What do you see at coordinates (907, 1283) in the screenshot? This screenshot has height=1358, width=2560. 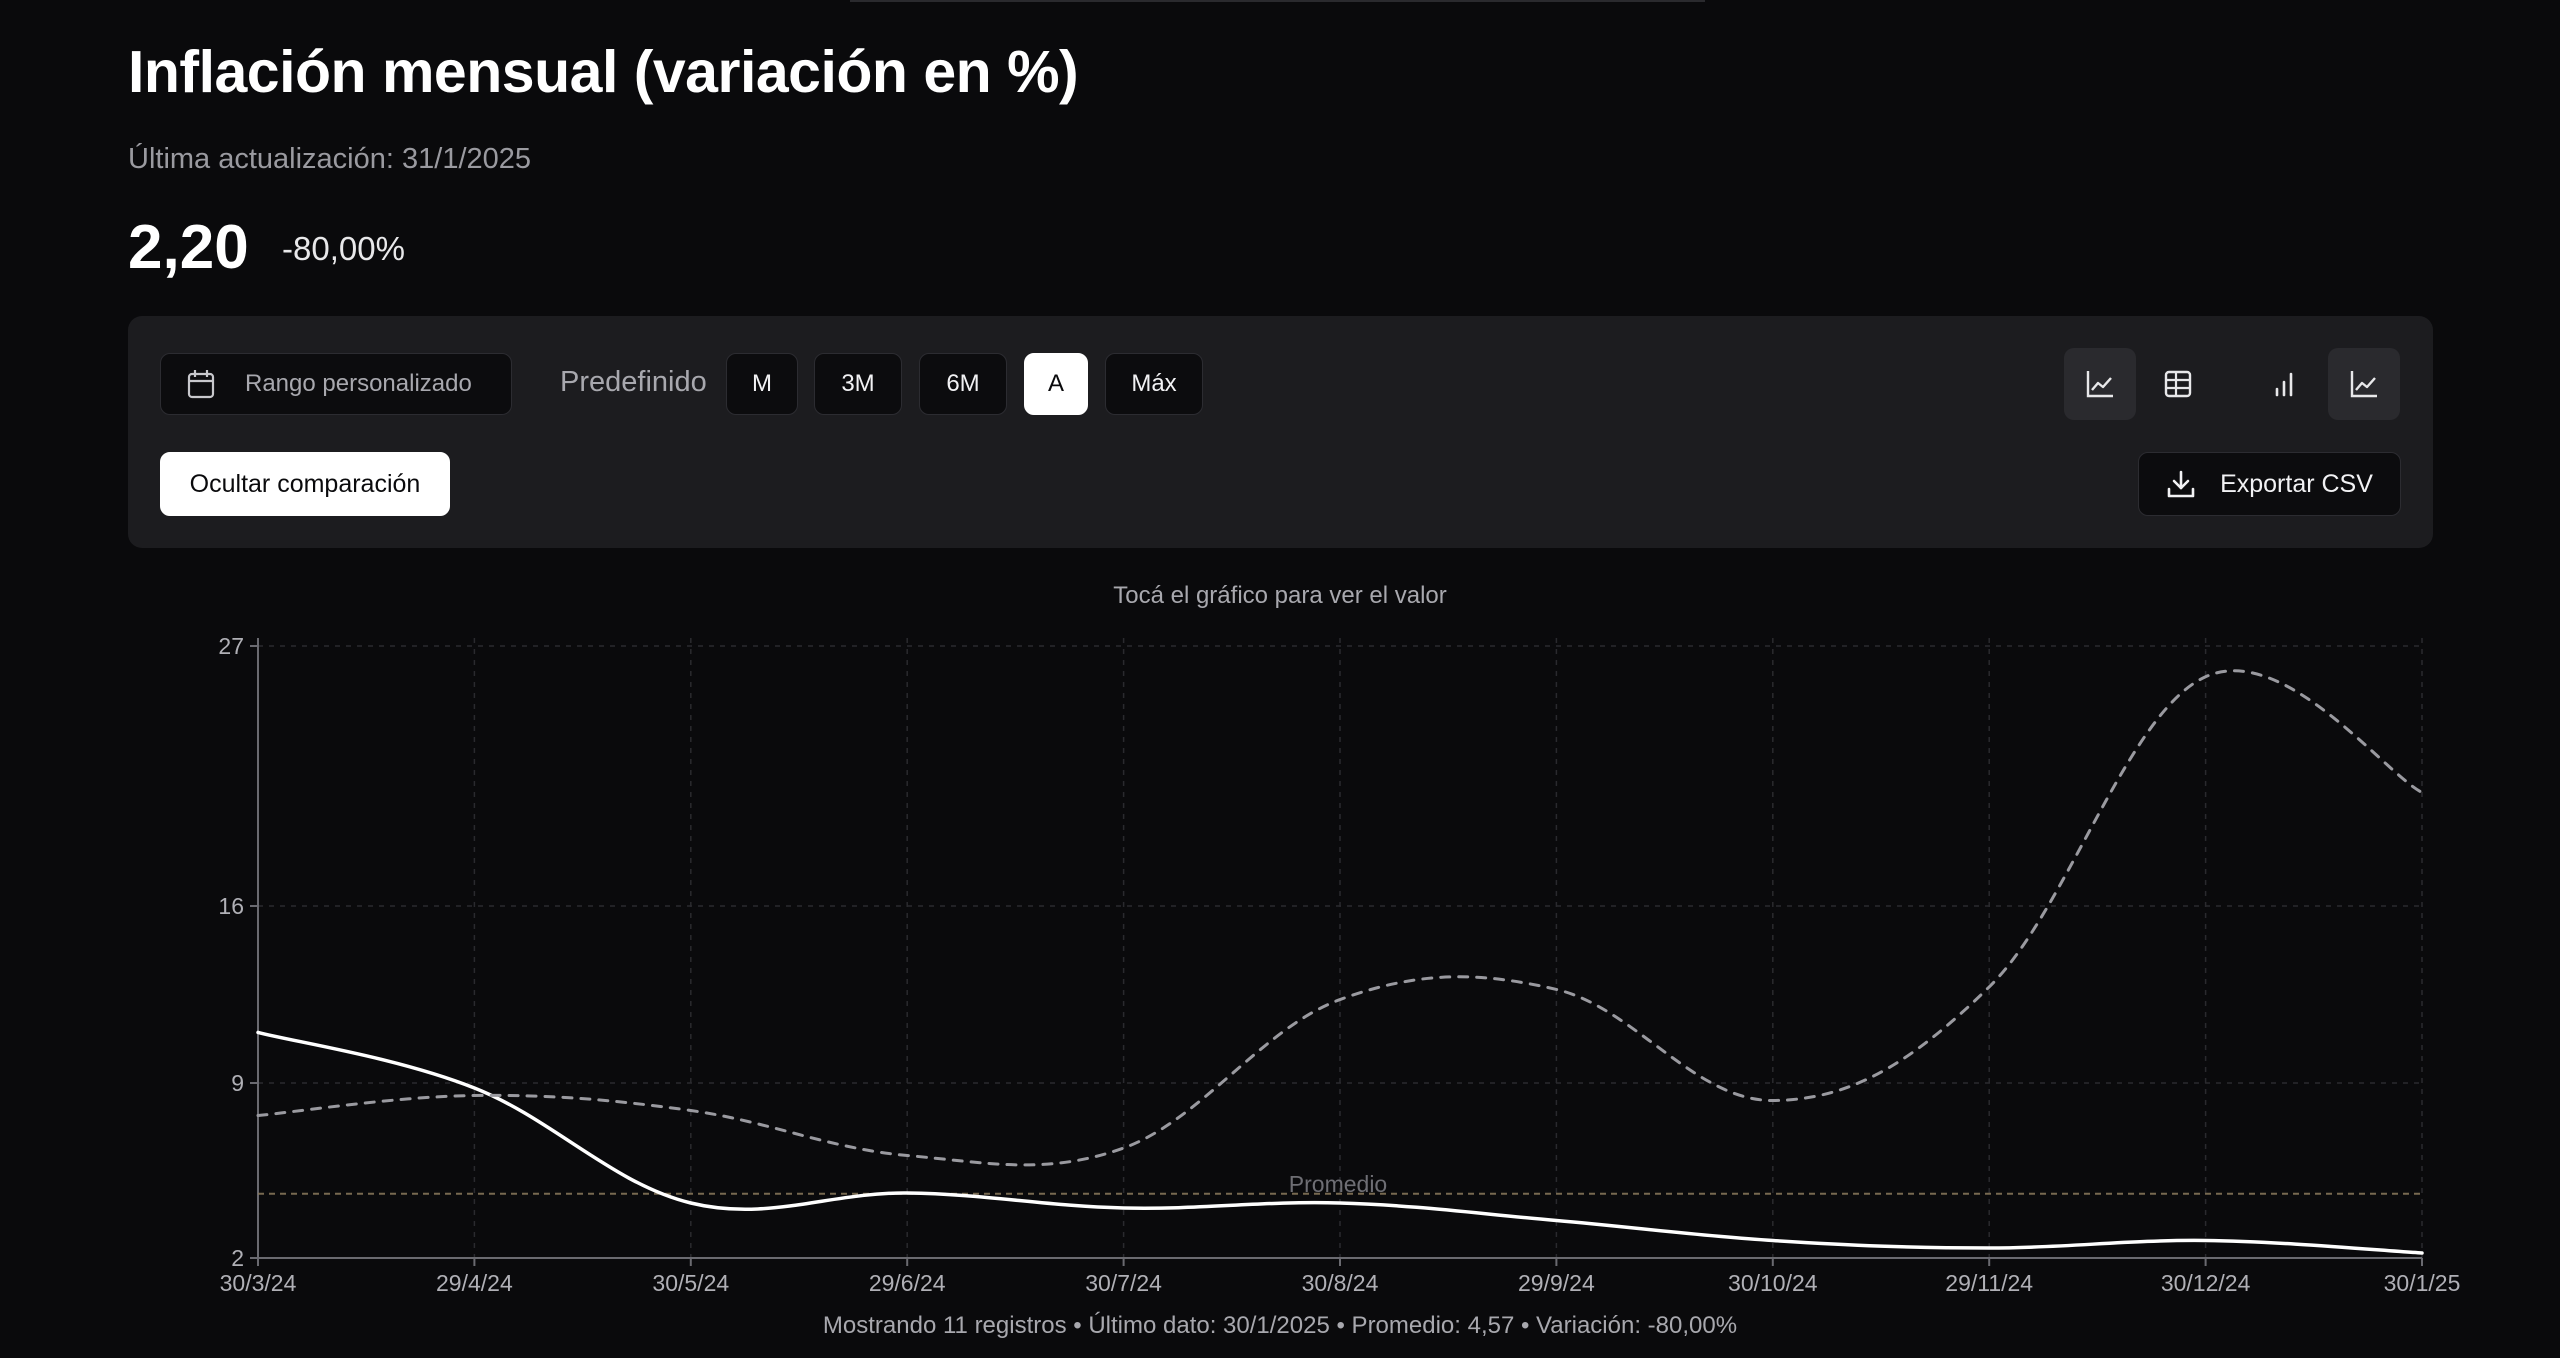 I see `x-tick-label: 29/6/24` at bounding box center [907, 1283].